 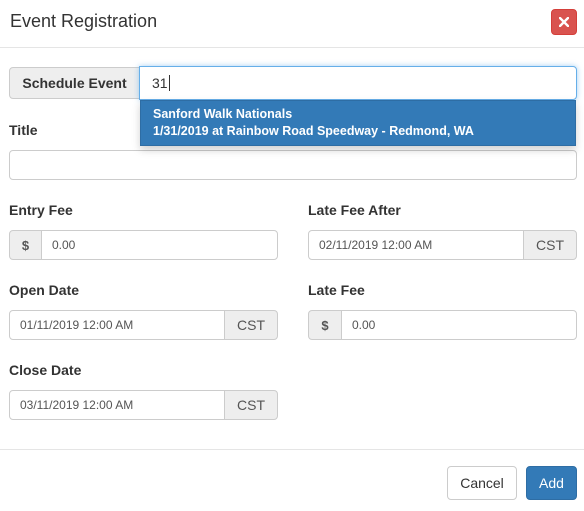 I want to click on open-date-input: 01/11/2019 12:00 AM, so click(x=117, y=325).